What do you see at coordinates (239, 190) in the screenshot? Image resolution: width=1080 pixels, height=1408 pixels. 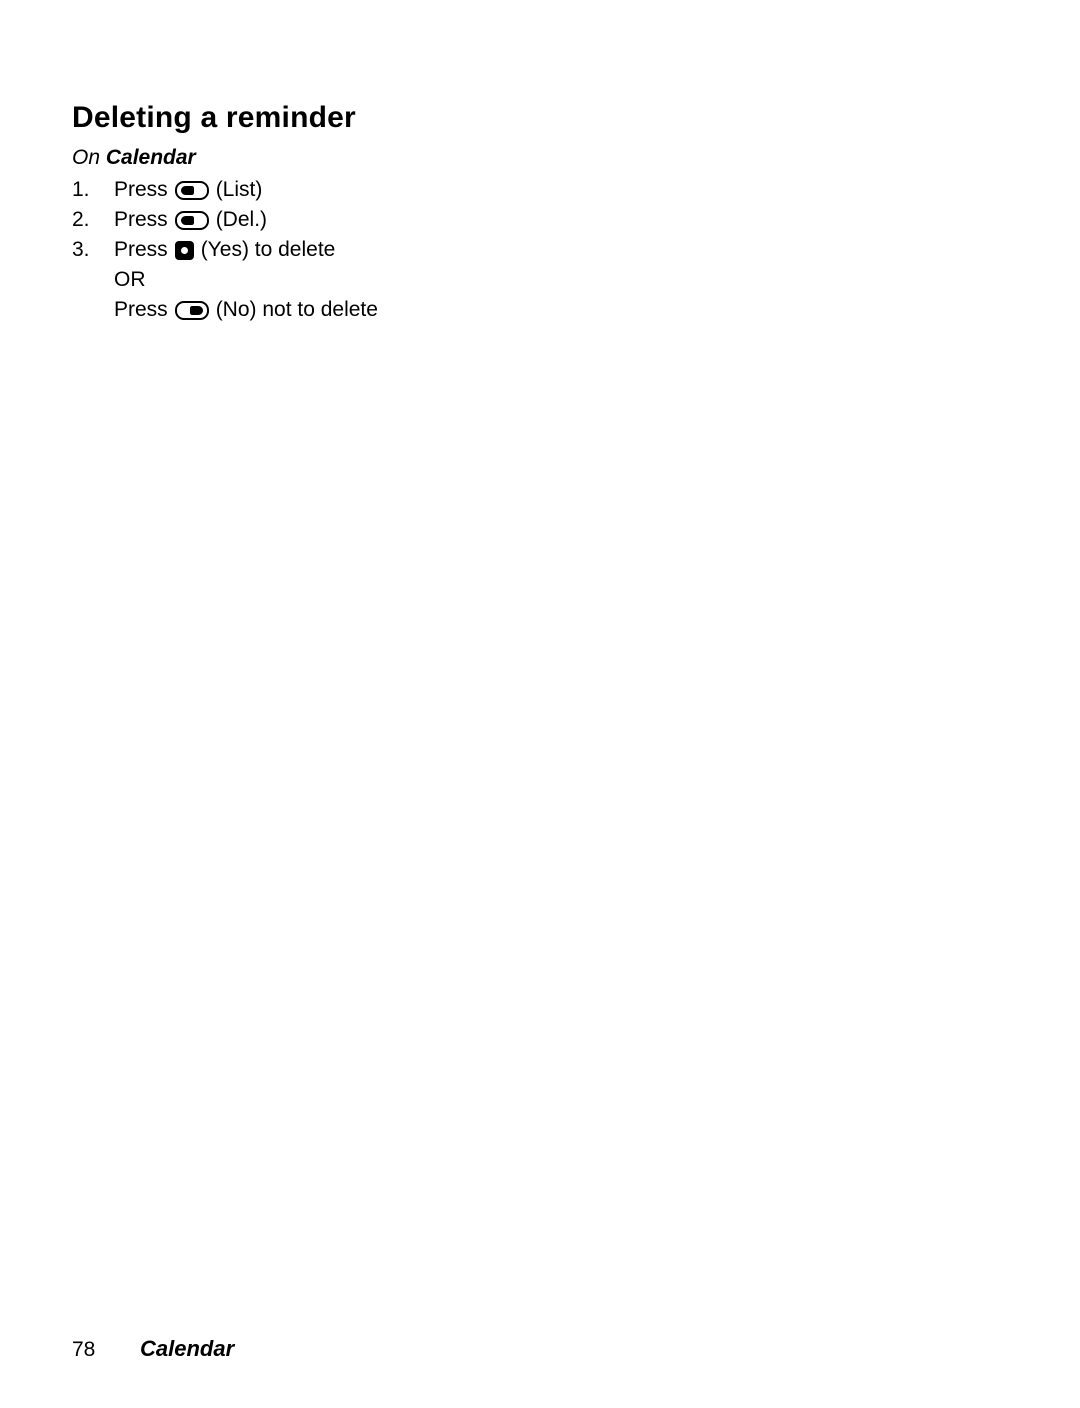 I see `step-suffix: (List)` at bounding box center [239, 190].